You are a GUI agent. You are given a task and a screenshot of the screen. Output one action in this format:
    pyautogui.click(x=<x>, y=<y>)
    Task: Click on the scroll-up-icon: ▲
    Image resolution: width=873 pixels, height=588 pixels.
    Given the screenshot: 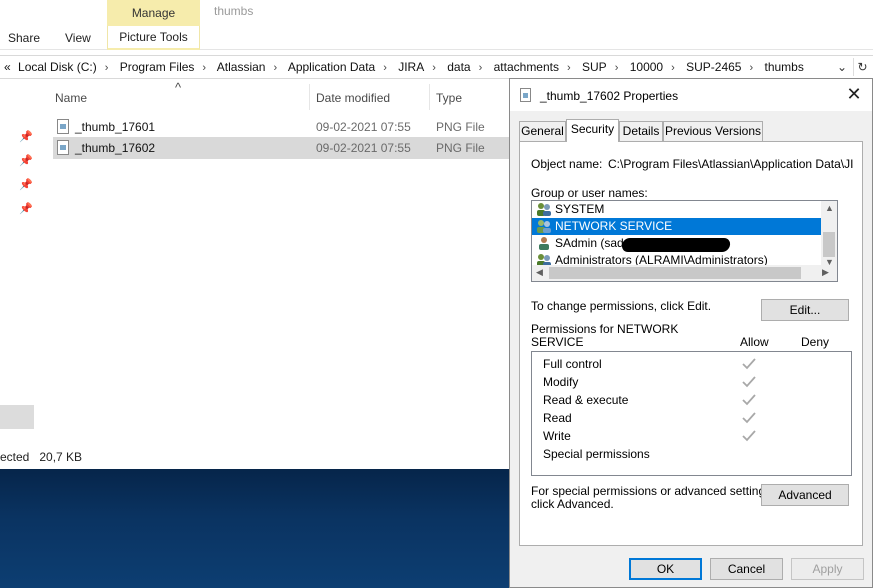 What is the action you would take?
    pyautogui.click(x=829, y=208)
    